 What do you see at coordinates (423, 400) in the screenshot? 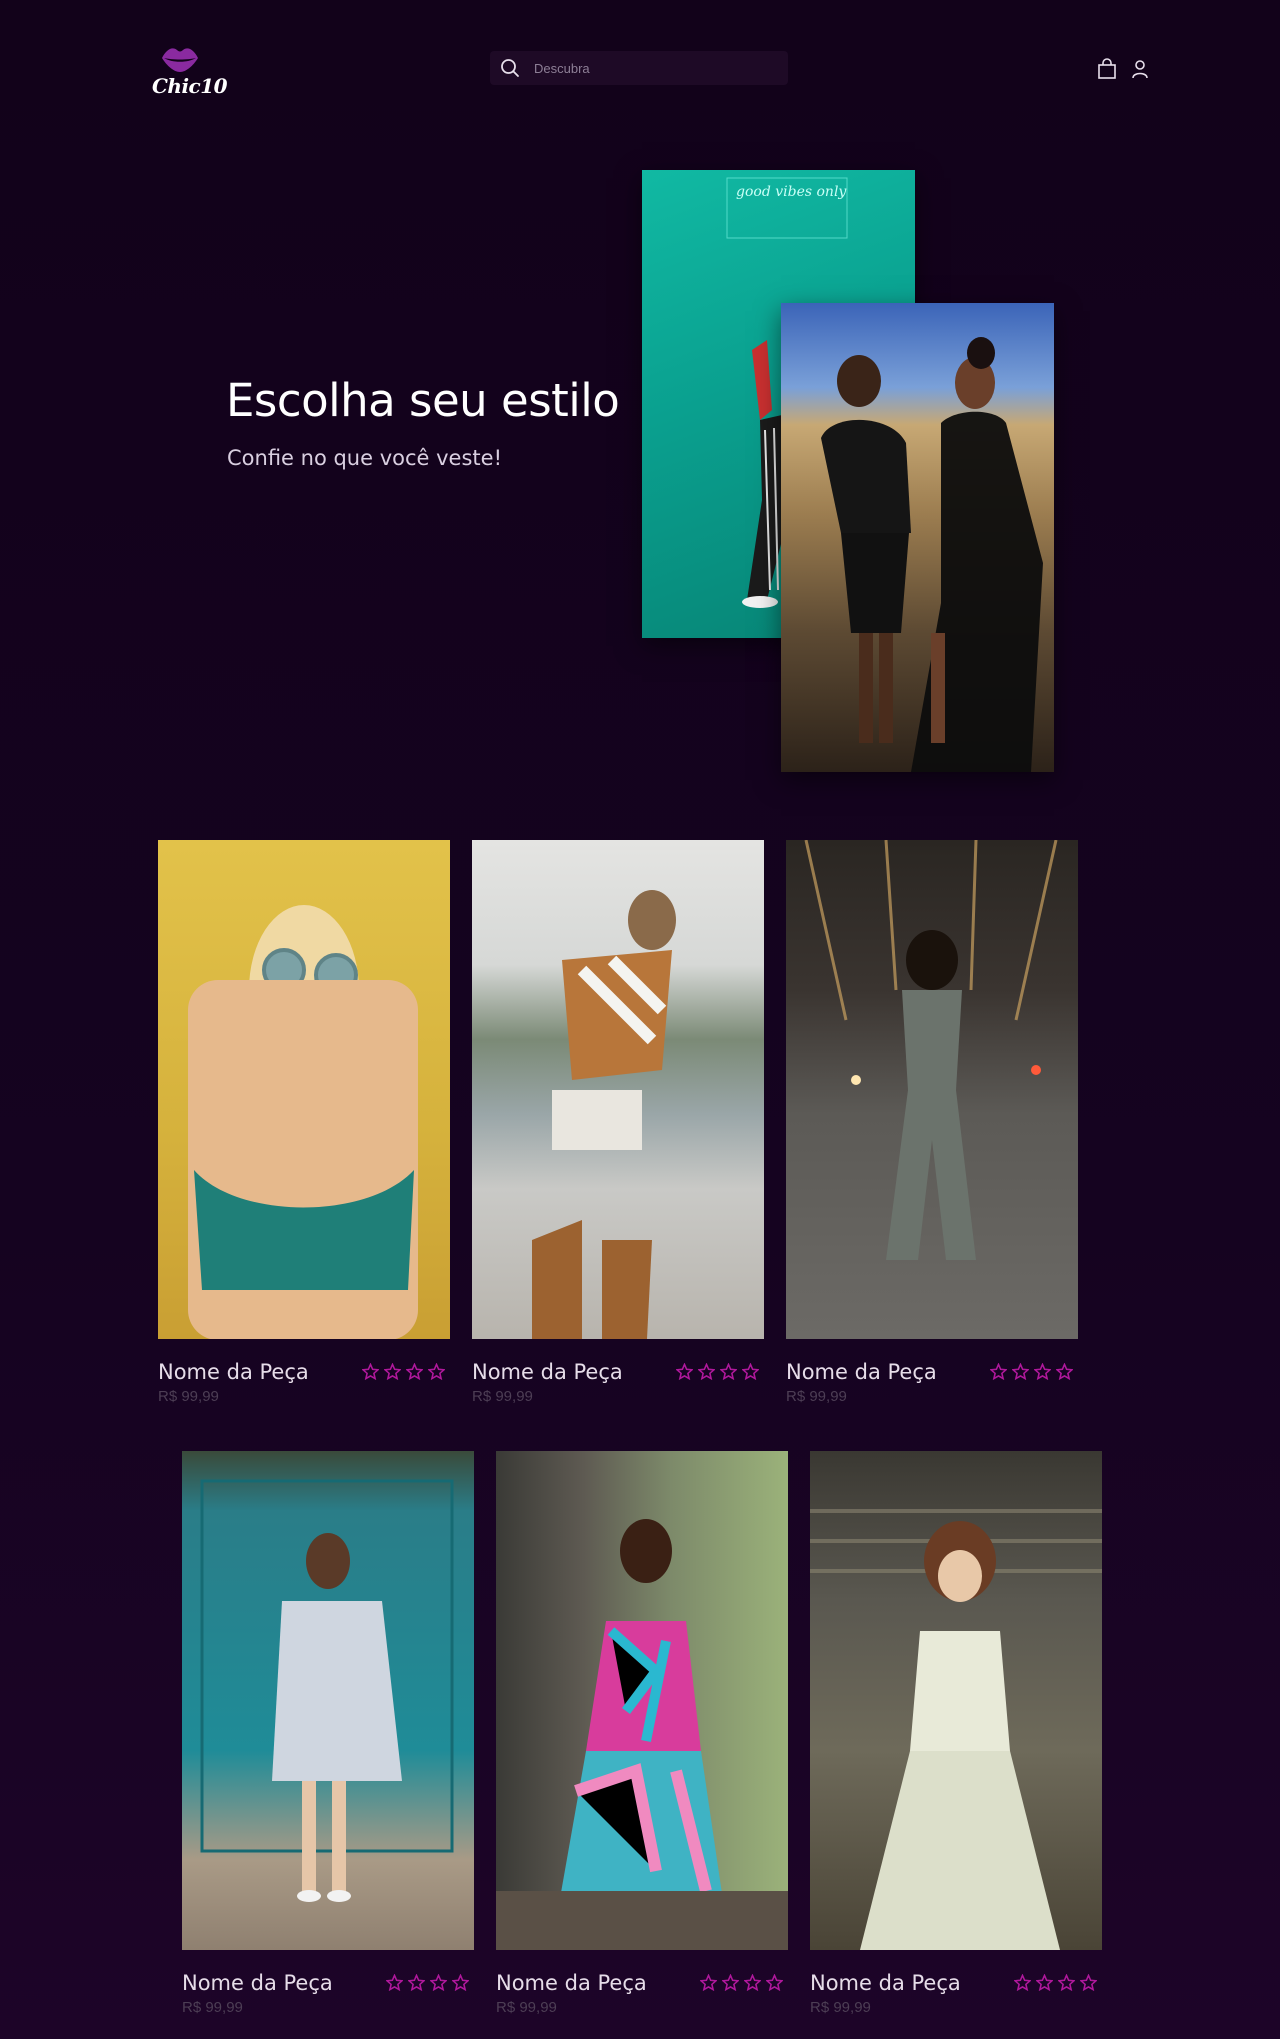
I see `hero-title: Escolha seu estilo` at bounding box center [423, 400].